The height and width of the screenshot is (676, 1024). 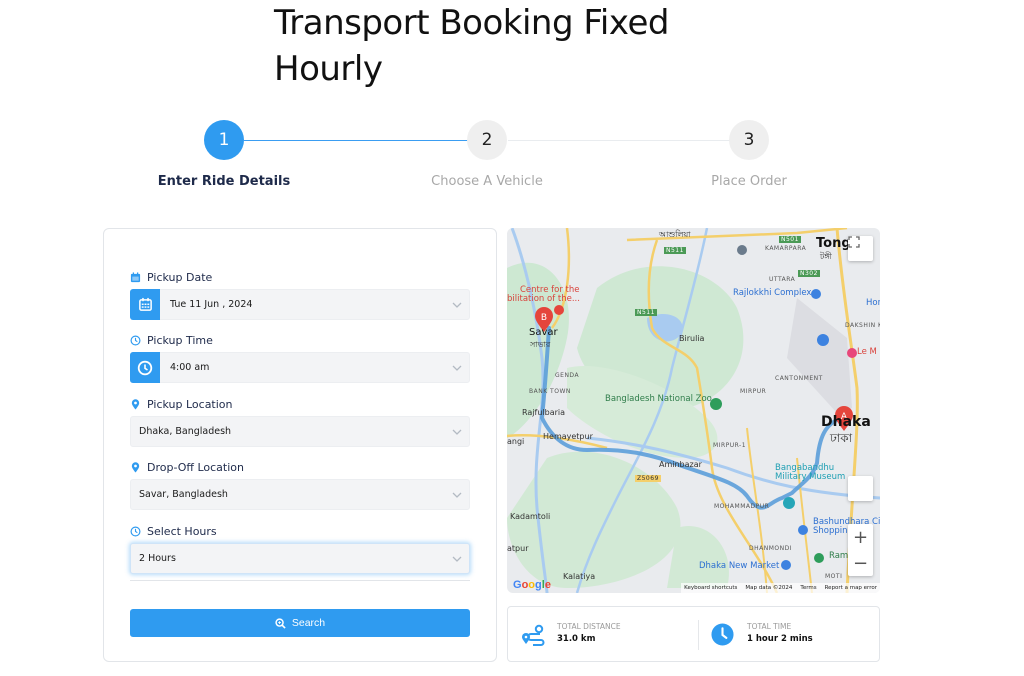 What do you see at coordinates (190, 404) in the screenshot?
I see `pickup-location-label-text: Pickup Location` at bounding box center [190, 404].